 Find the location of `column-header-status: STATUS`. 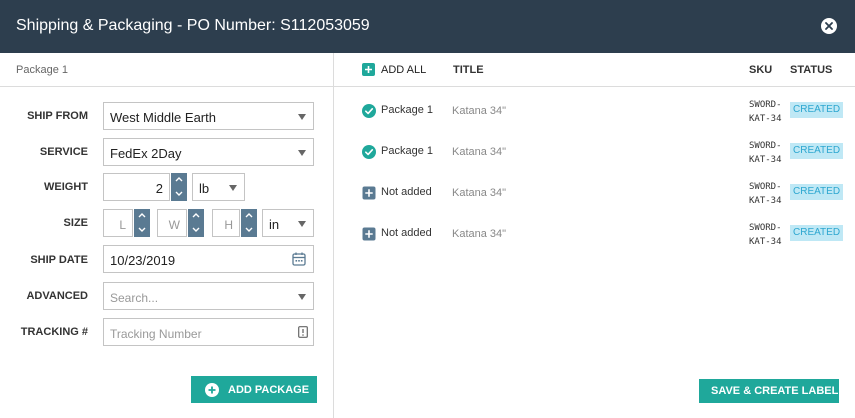

column-header-status: STATUS is located at coordinates (811, 70).